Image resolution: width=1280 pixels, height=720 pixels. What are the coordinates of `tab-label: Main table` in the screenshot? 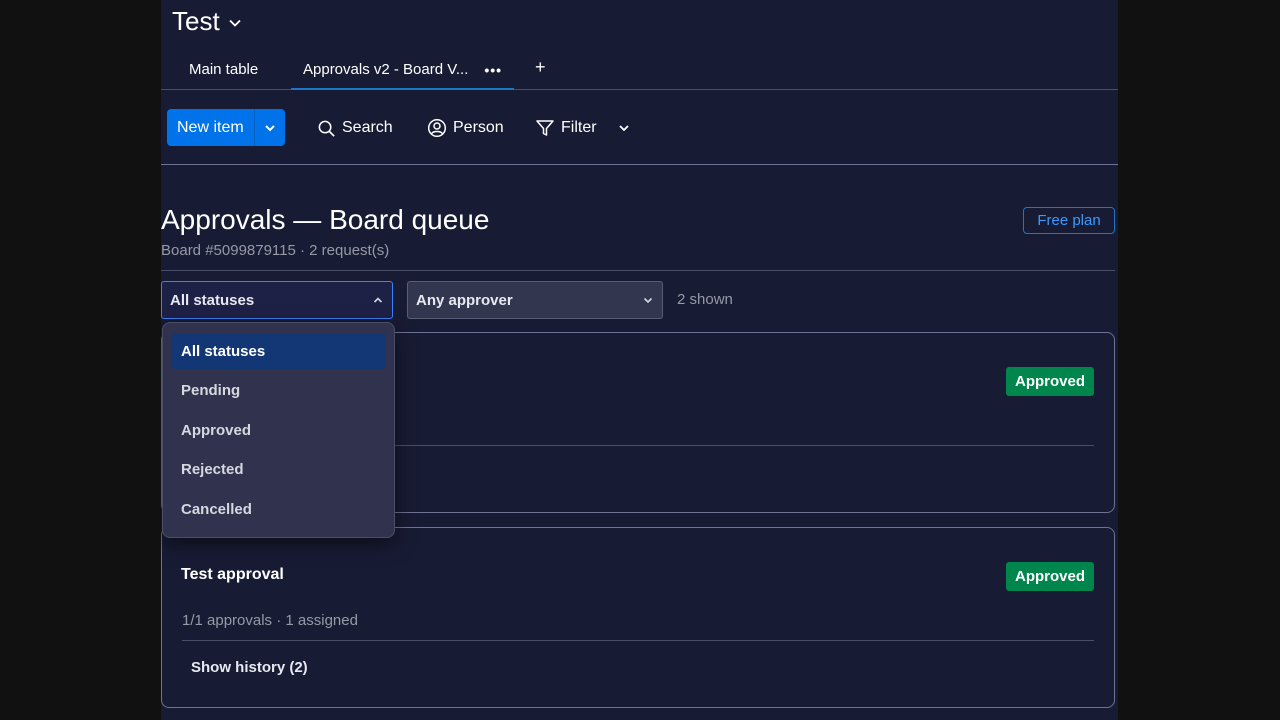 It's located at (224, 69).